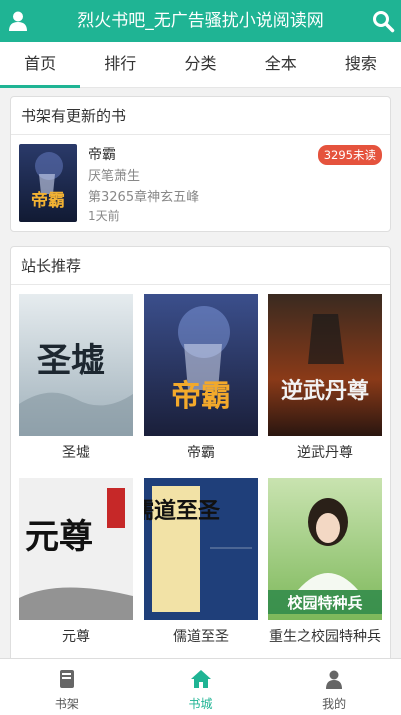  What do you see at coordinates (200, 182) in the screenshot?
I see `updated-book-item: 帝霸 帝霸 厌笔萧生 第3265章神玄五峰 1天前 3295未读` at bounding box center [200, 182].